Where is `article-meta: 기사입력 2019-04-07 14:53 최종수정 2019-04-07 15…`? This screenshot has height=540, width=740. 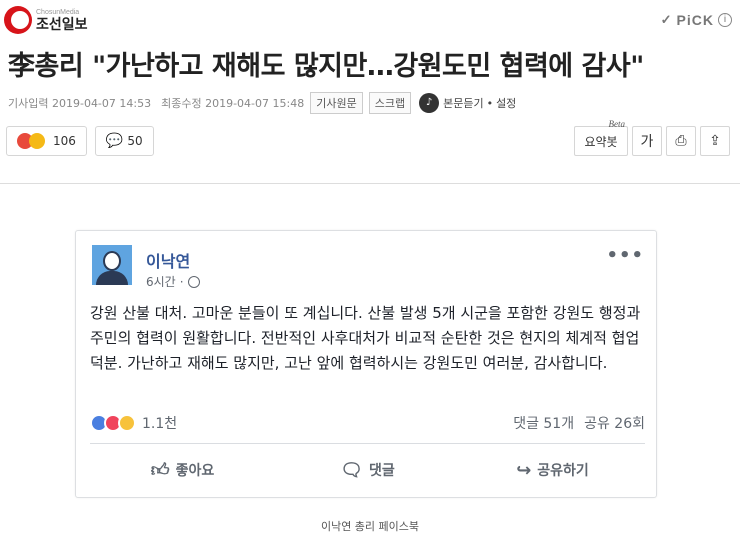 article-meta: 기사입력 2019-04-07 14:53 최종수정 2019-04-07 15… is located at coordinates (262, 103).